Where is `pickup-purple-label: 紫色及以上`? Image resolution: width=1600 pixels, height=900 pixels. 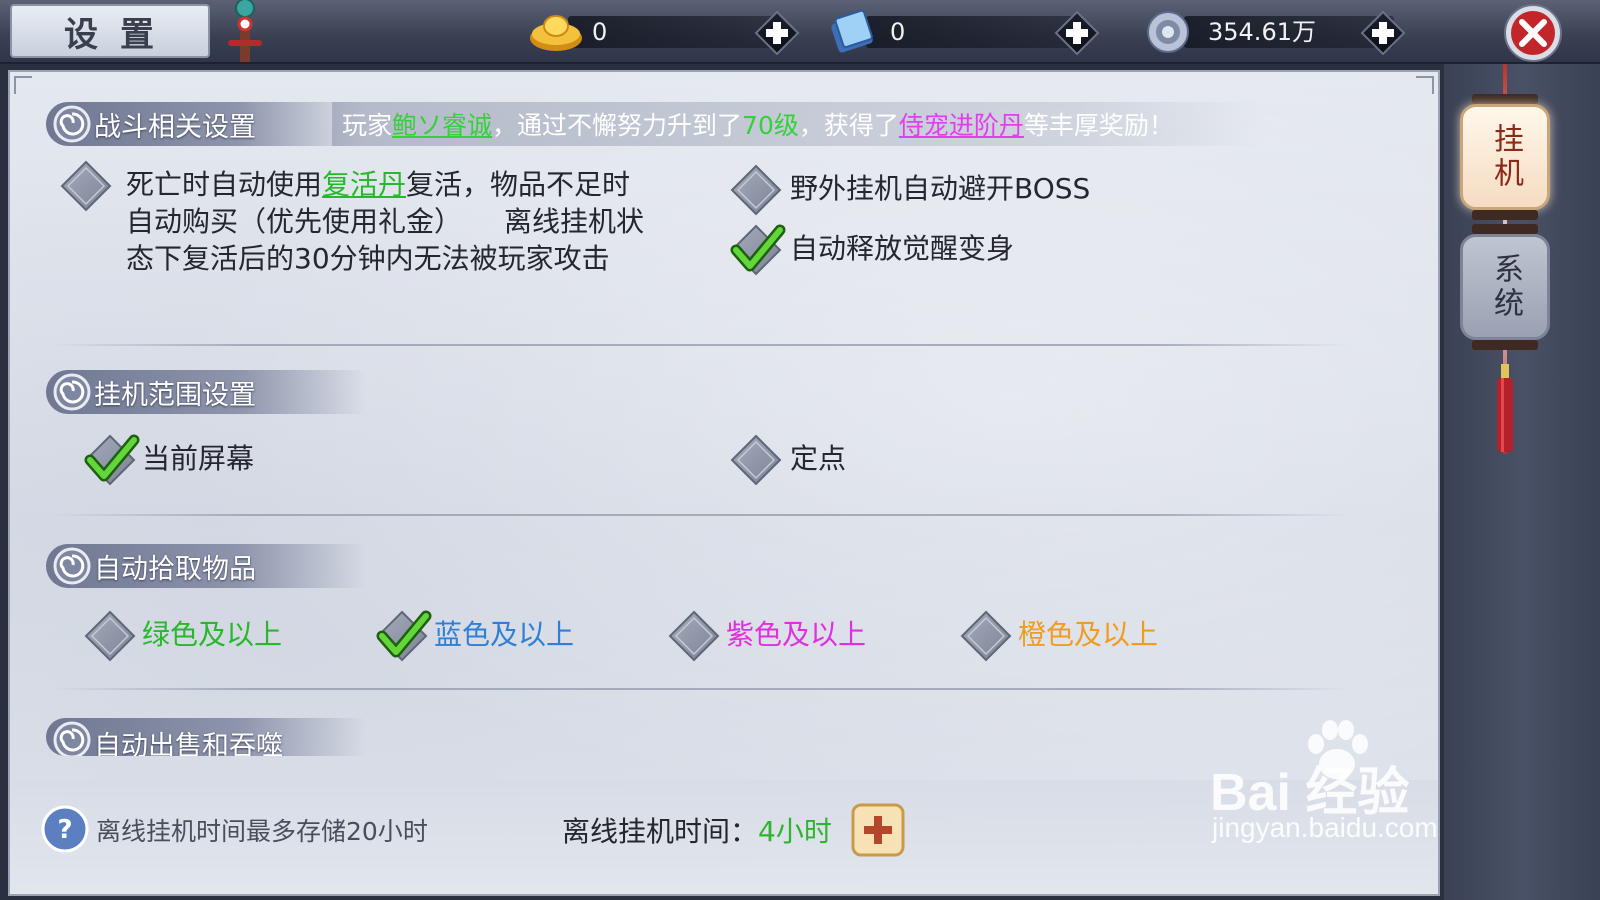
pickup-purple-label: 紫色及以上 is located at coordinates (796, 634).